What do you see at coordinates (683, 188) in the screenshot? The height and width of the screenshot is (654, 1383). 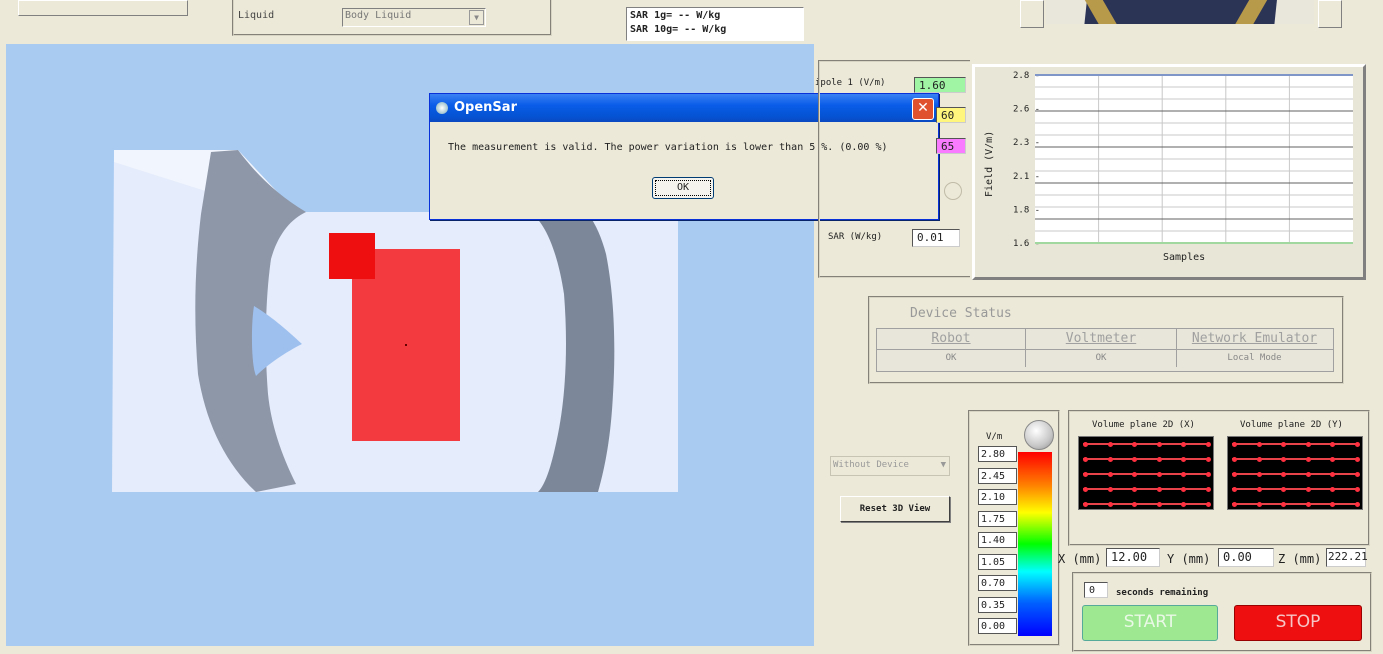 I see `ok-button: OK` at bounding box center [683, 188].